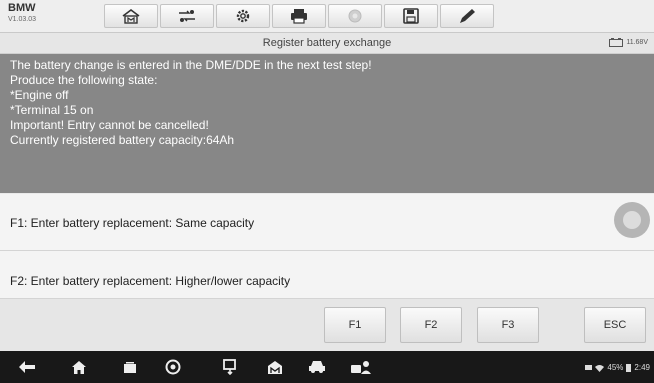  I want to click on vci-connect-shortcut, so click(231, 367).